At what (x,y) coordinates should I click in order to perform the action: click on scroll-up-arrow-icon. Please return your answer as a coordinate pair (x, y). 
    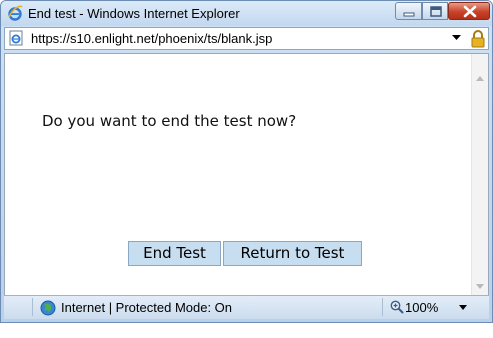
    Looking at the image, I should click on (480, 78).